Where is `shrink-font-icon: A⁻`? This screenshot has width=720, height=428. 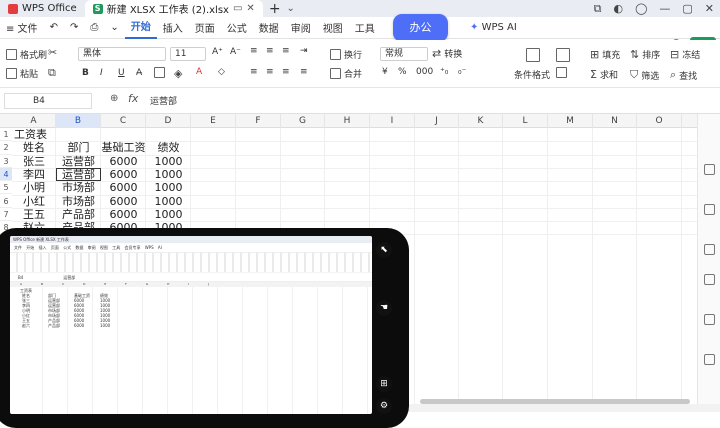 shrink-font-icon: A⁻ is located at coordinates (235, 52).